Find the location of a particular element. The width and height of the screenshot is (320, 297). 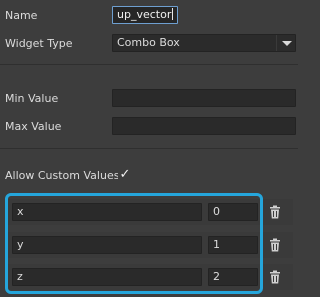

chevron-down-icon is located at coordinates (285, 43).